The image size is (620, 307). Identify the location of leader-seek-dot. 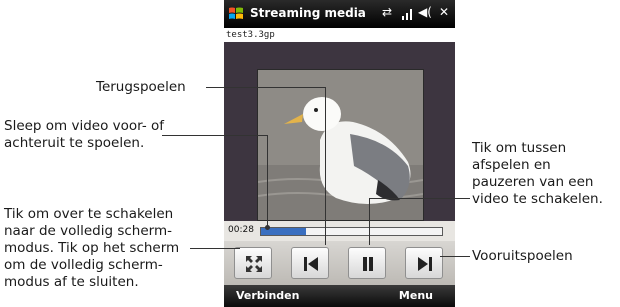
(267, 227).